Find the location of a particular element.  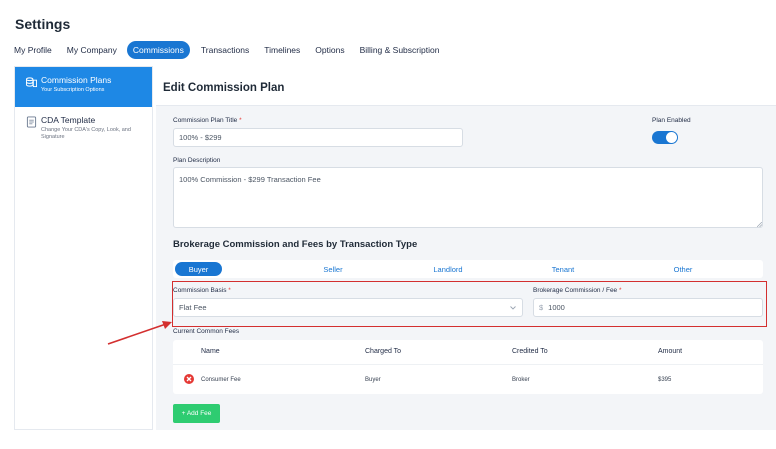

annotation-highlight-box is located at coordinates (469, 304).